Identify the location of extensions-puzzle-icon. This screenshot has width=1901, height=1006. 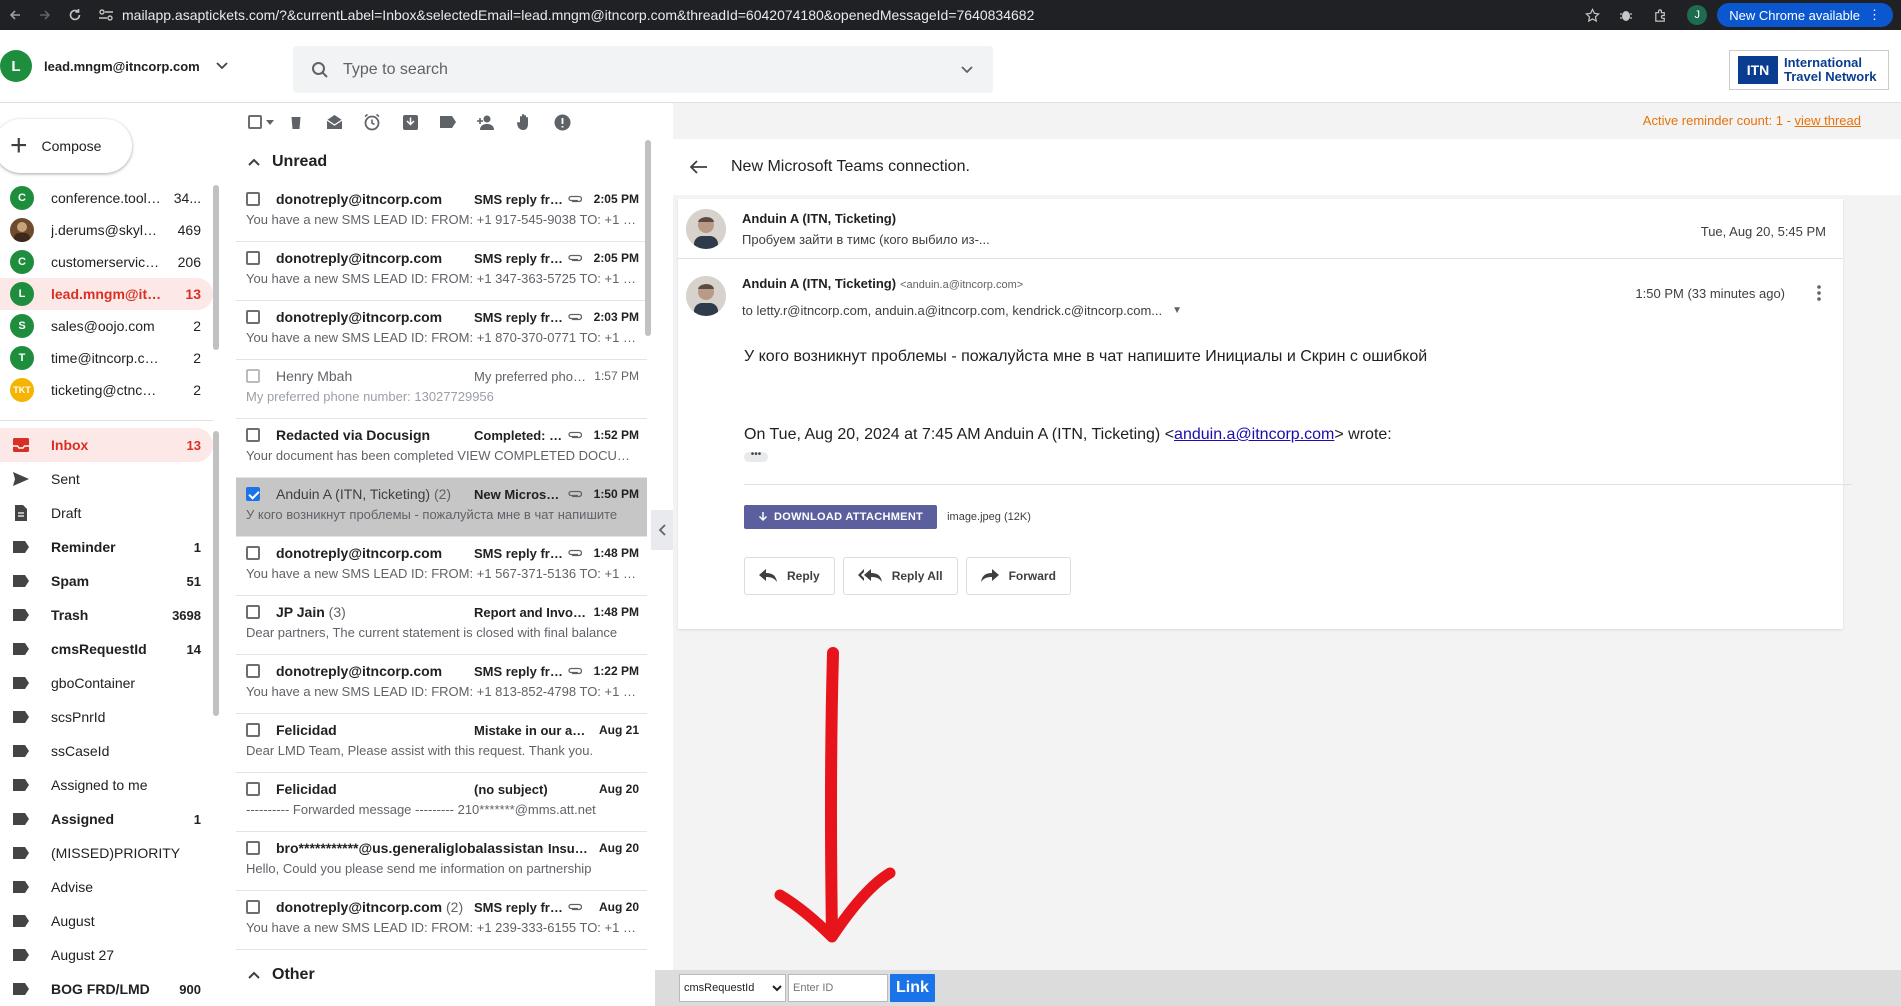
(1660, 15).